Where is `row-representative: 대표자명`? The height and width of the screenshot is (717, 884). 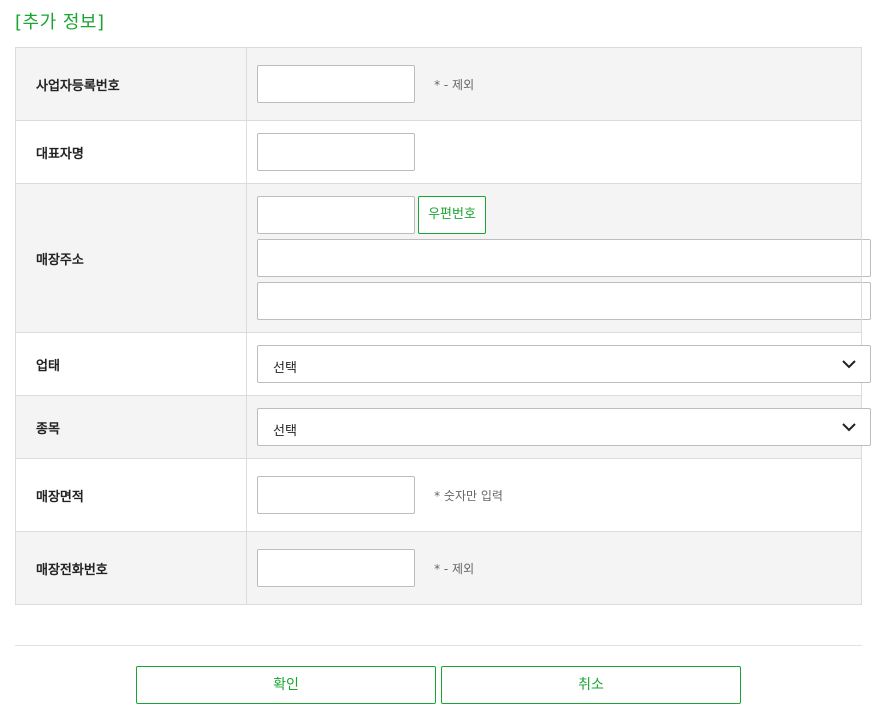
row-representative: 대표자명 is located at coordinates (438, 152).